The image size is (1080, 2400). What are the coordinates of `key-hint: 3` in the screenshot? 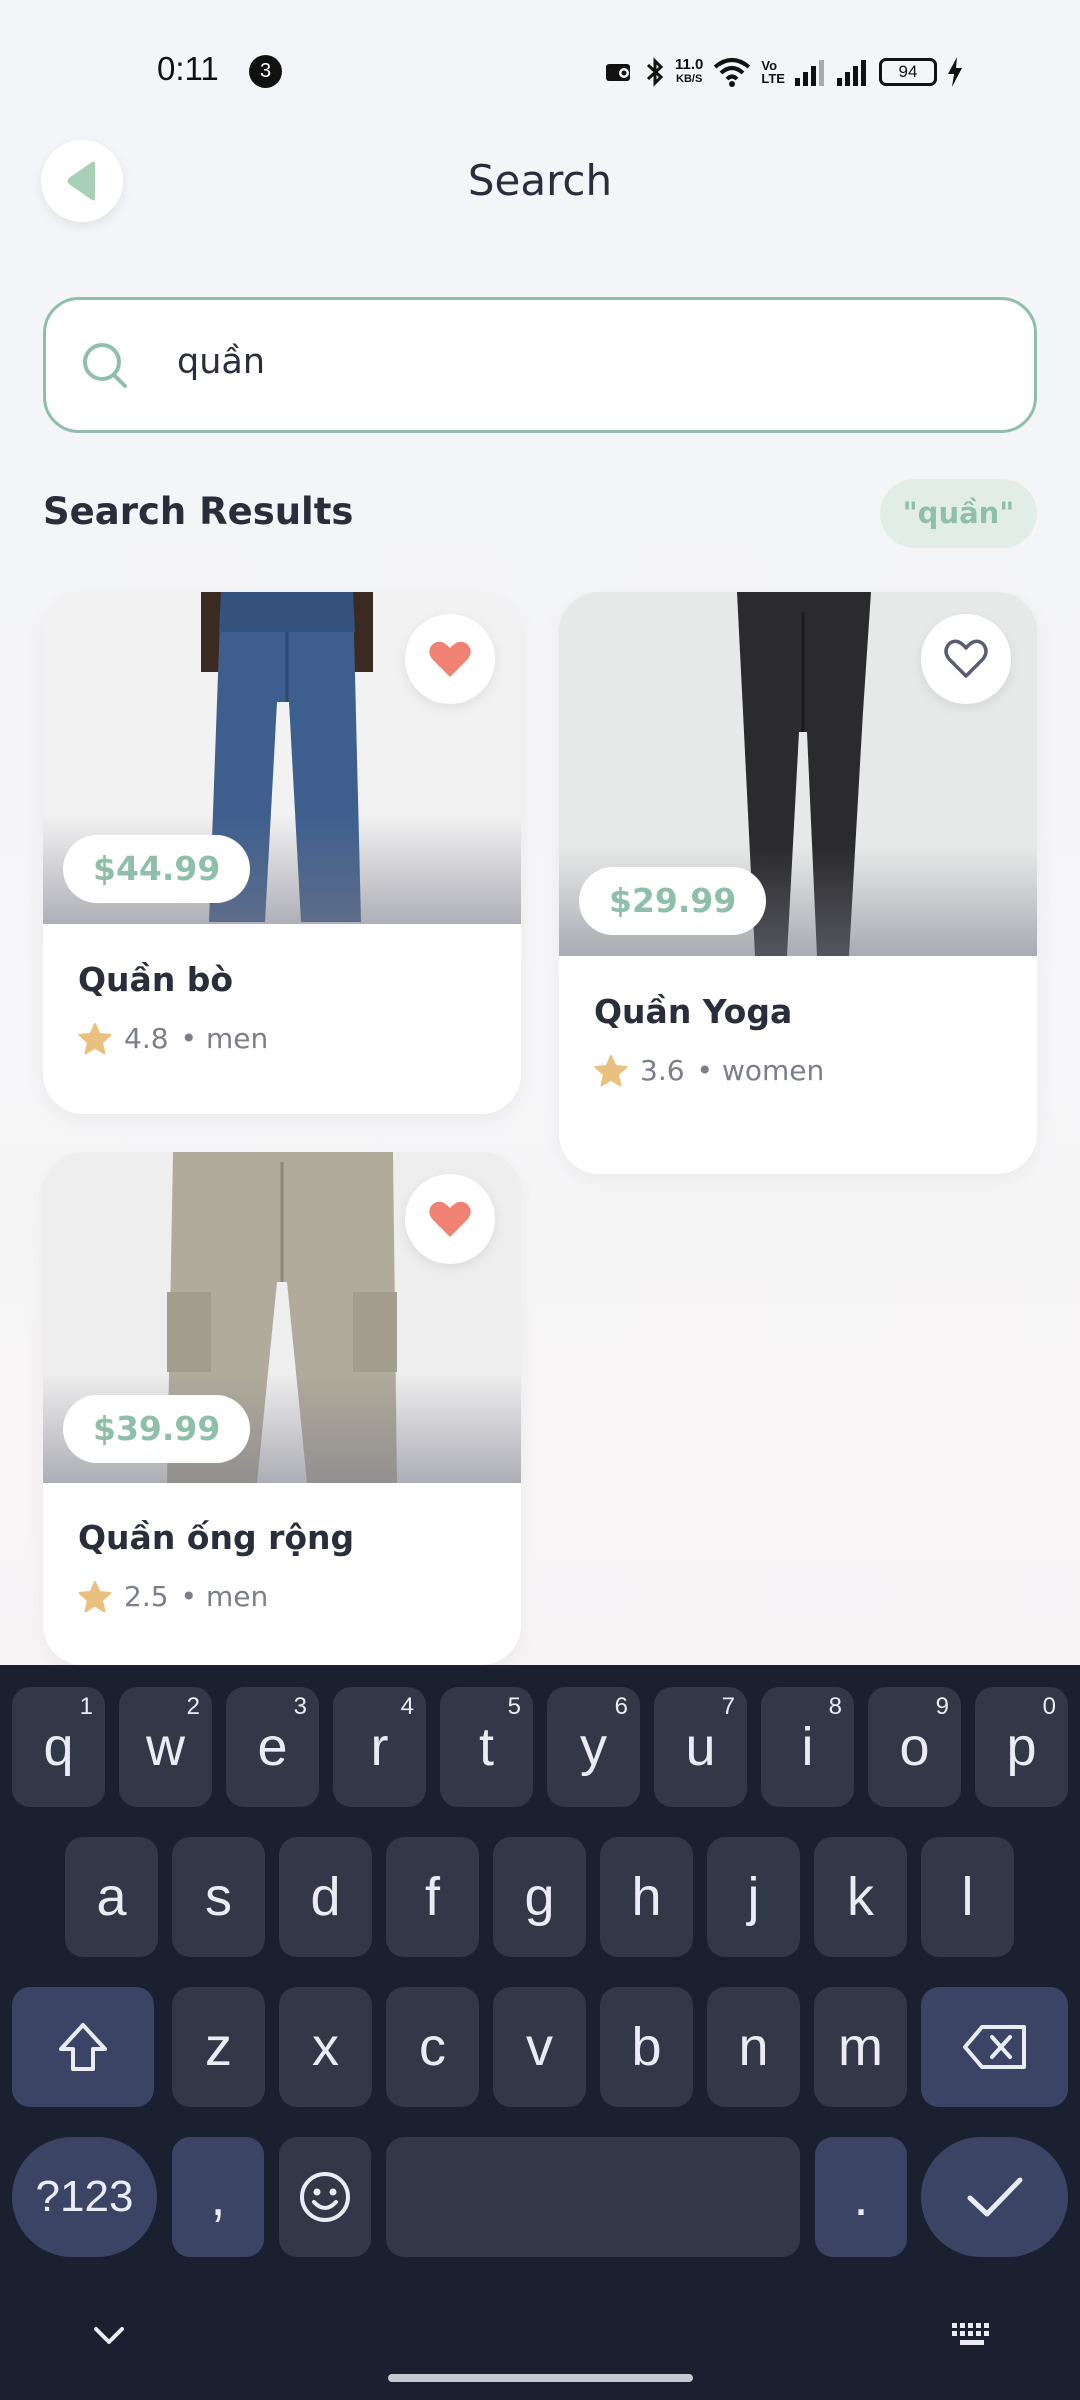 It's located at (300, 1706).